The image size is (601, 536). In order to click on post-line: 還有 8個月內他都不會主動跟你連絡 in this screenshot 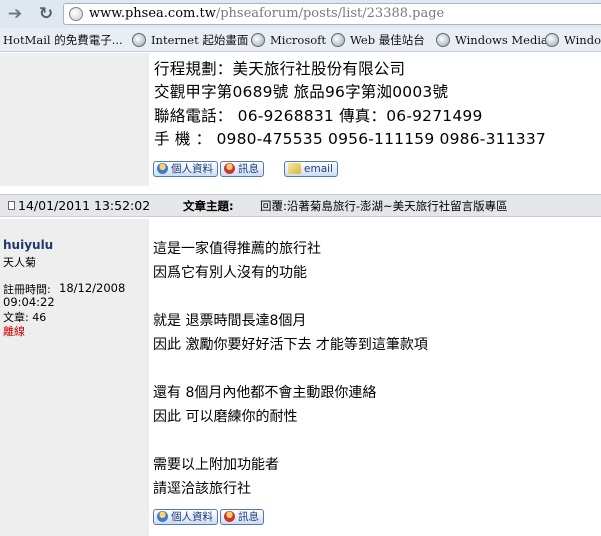, I will do `click(265, 393)`.